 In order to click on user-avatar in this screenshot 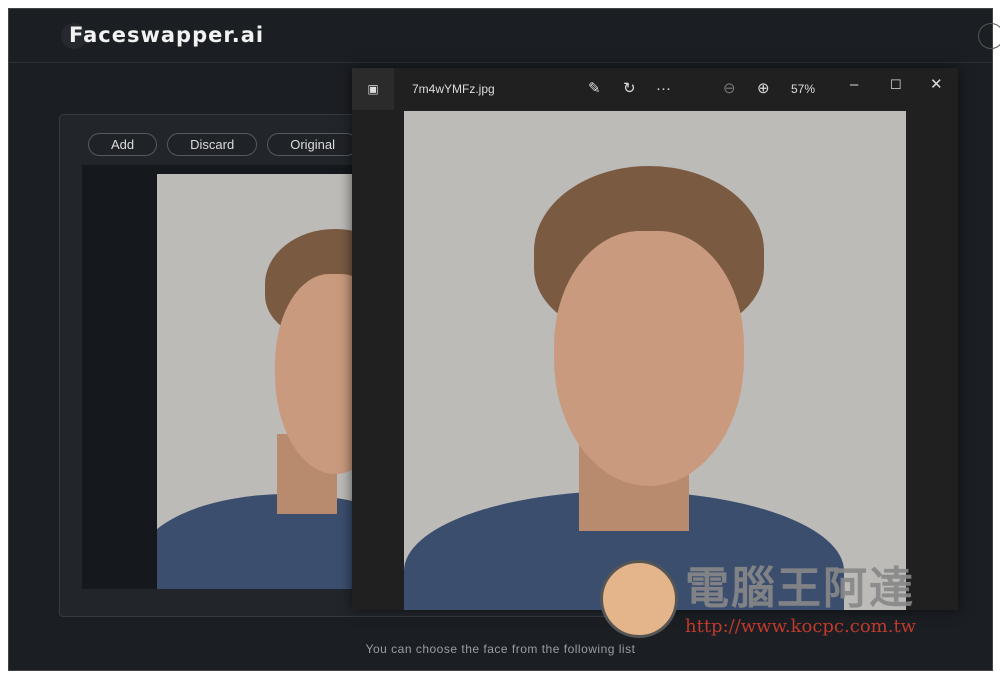, I will do `click(989, 36)`.